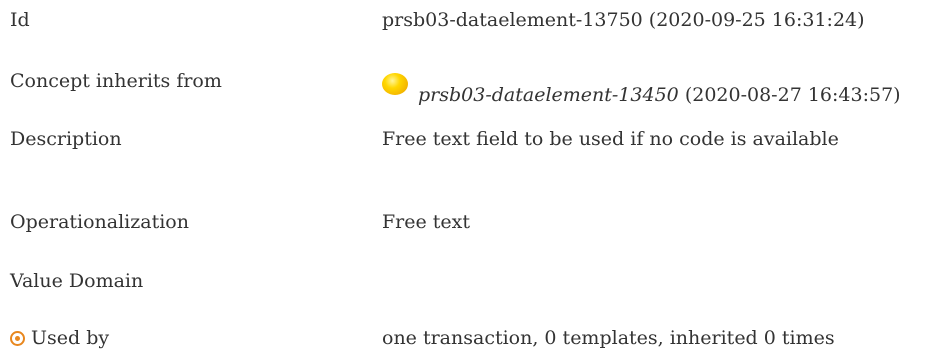  I want to click on used-by-label: Used by, so click(70, 338).